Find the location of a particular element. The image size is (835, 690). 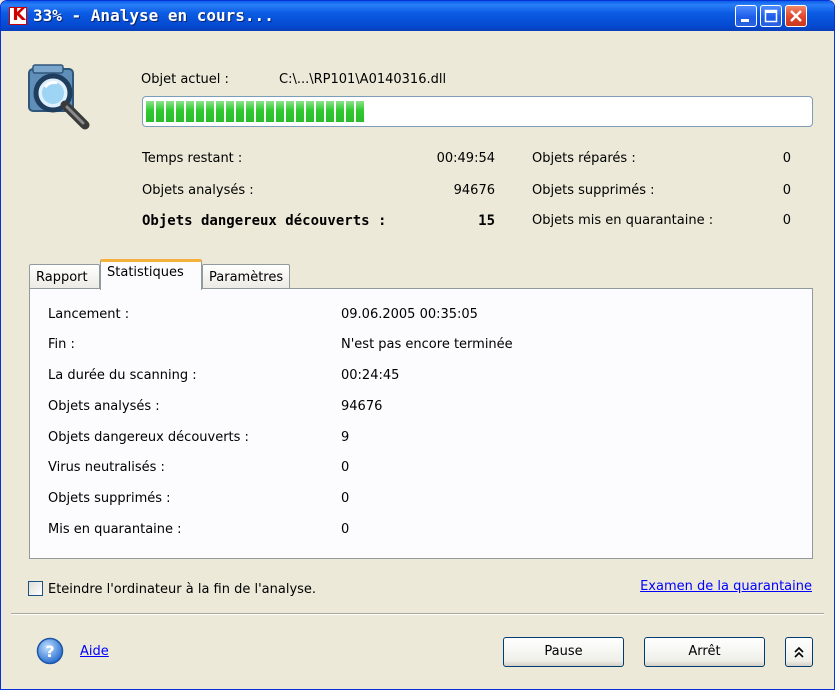

minimize-icon is located at coordinates (745, 20).